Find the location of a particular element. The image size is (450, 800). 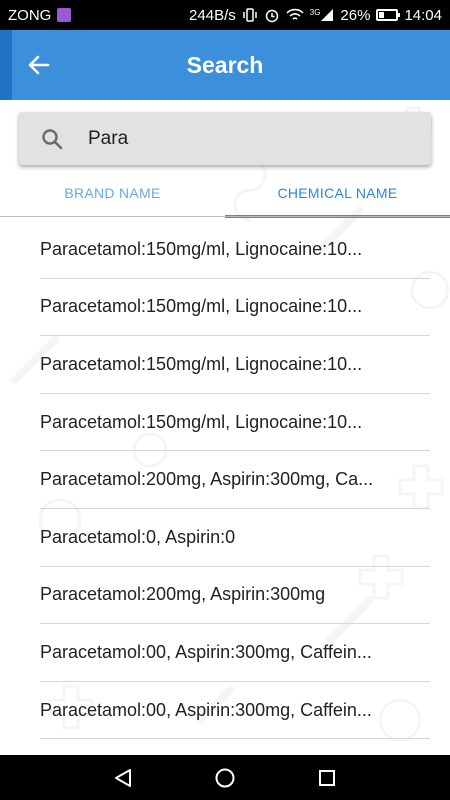

list-item: Paracetamol:0, Aspirin:0 is located at coordinates (235, 538).